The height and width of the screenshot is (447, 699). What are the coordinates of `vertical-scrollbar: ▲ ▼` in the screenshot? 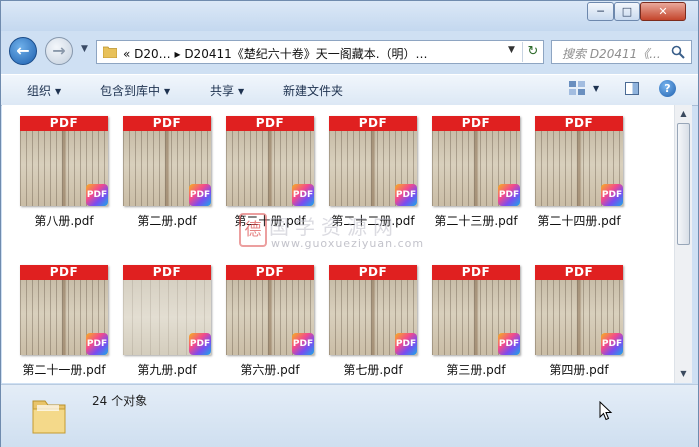 It's located at (683, 244).